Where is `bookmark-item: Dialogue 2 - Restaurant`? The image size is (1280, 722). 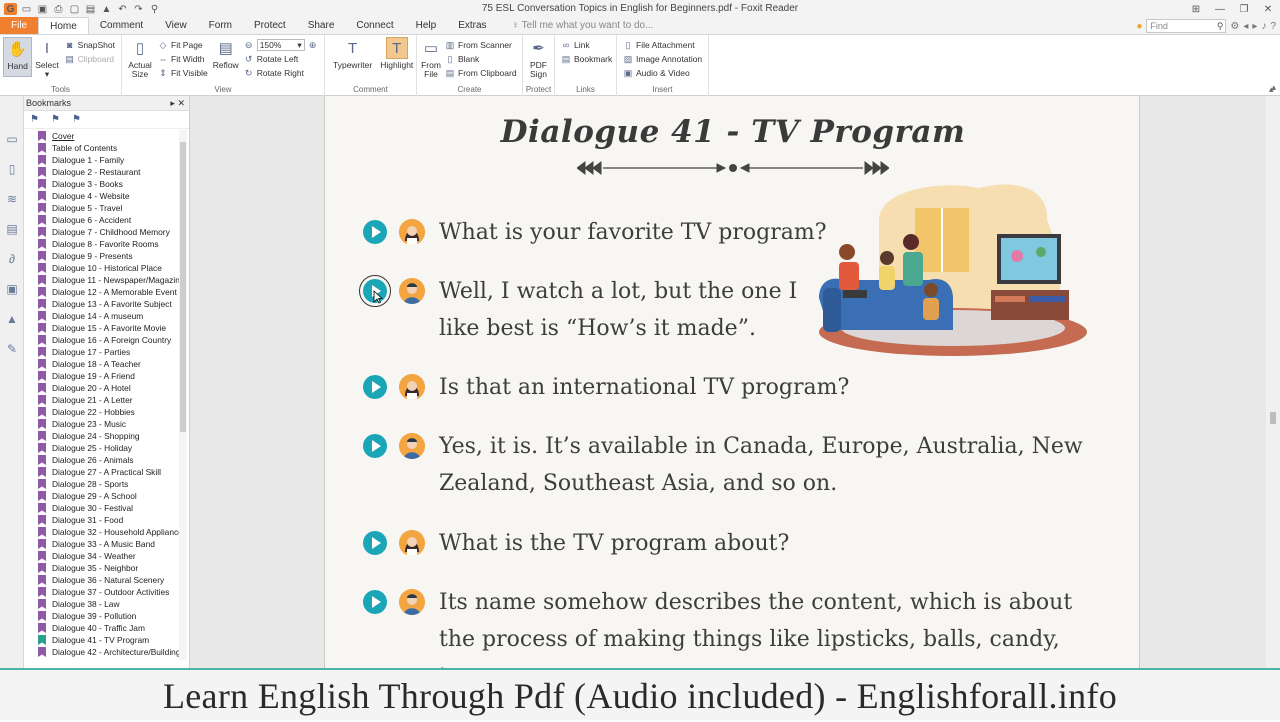
bookmark-item: Dialogue 2 - Restaurant is located at coordinates (102, 172).